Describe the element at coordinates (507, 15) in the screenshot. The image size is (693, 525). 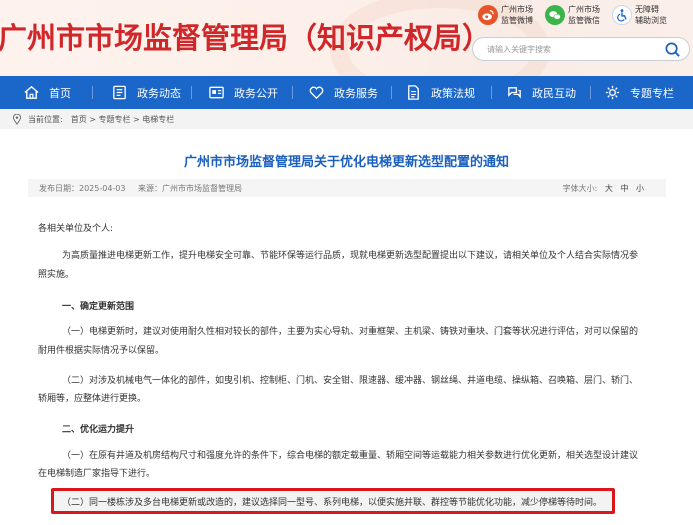
I see `weibo-link: 广州市场 监管微博` at that location.